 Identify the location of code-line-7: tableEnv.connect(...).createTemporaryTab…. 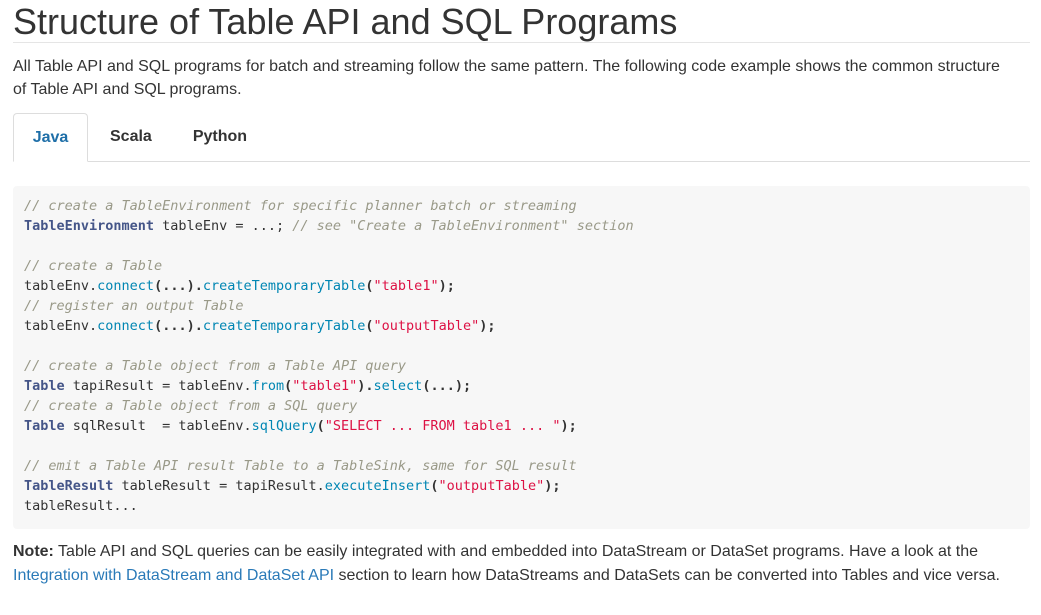
(521, 326).